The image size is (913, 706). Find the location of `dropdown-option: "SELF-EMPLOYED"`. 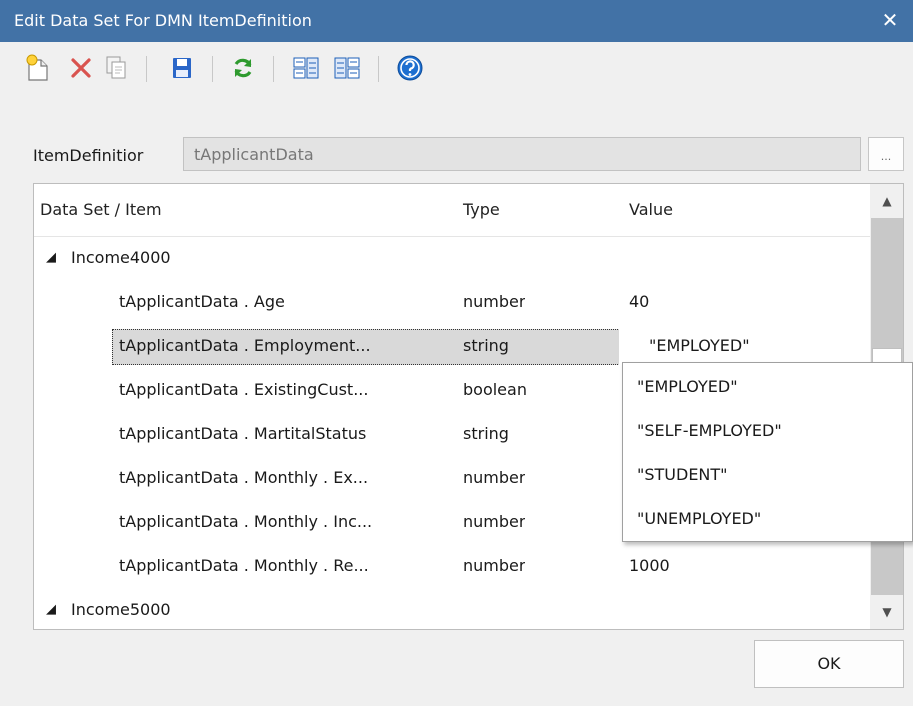

dropdown-option: "SELF-EMPLOYED" is located at coordinates (709, 431).